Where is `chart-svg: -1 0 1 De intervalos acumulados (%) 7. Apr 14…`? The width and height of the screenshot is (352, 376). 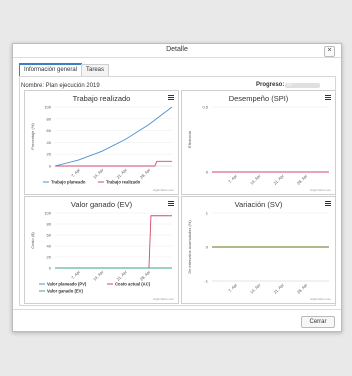 chart-svg: -1 0 1 De intervalos acumulados (%) 7. Apr 14… is located at coordinates (259, 256).